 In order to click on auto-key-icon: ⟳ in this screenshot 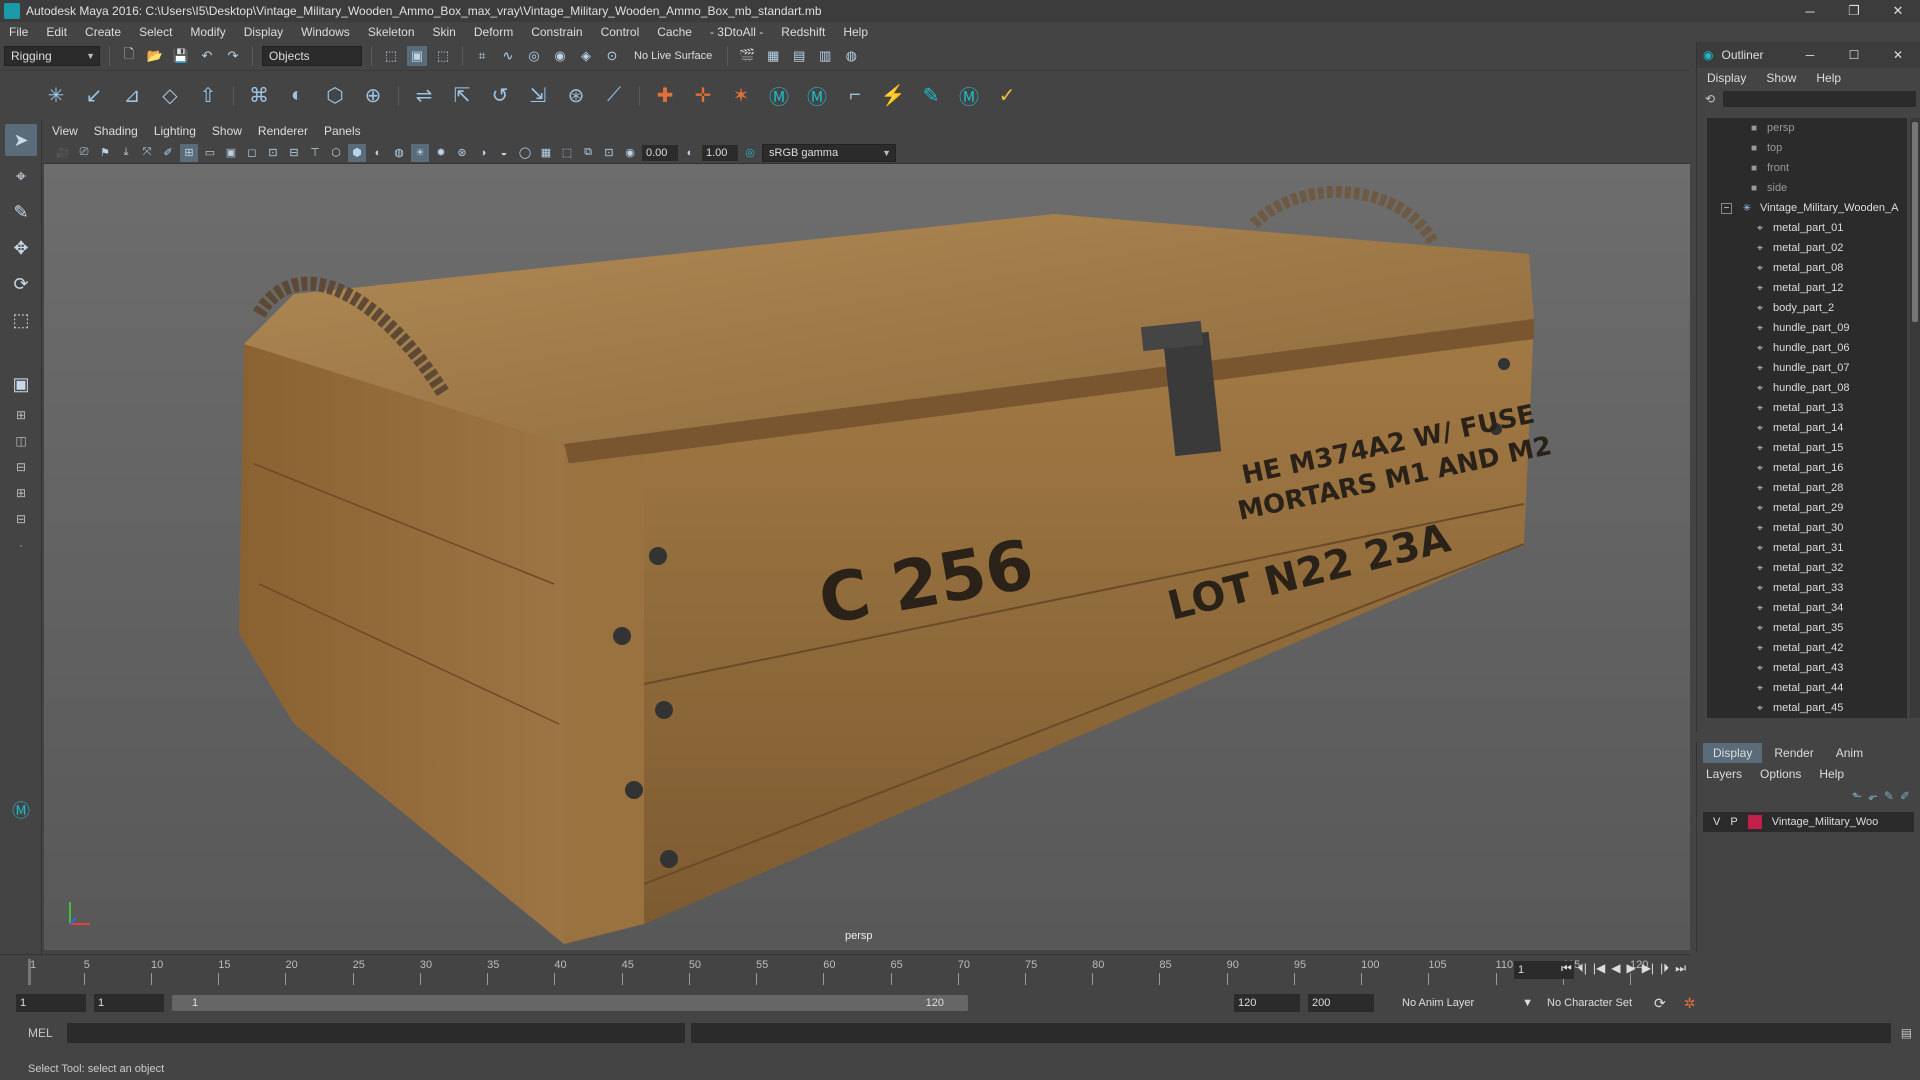, I will do `click(1660, 1003)`.